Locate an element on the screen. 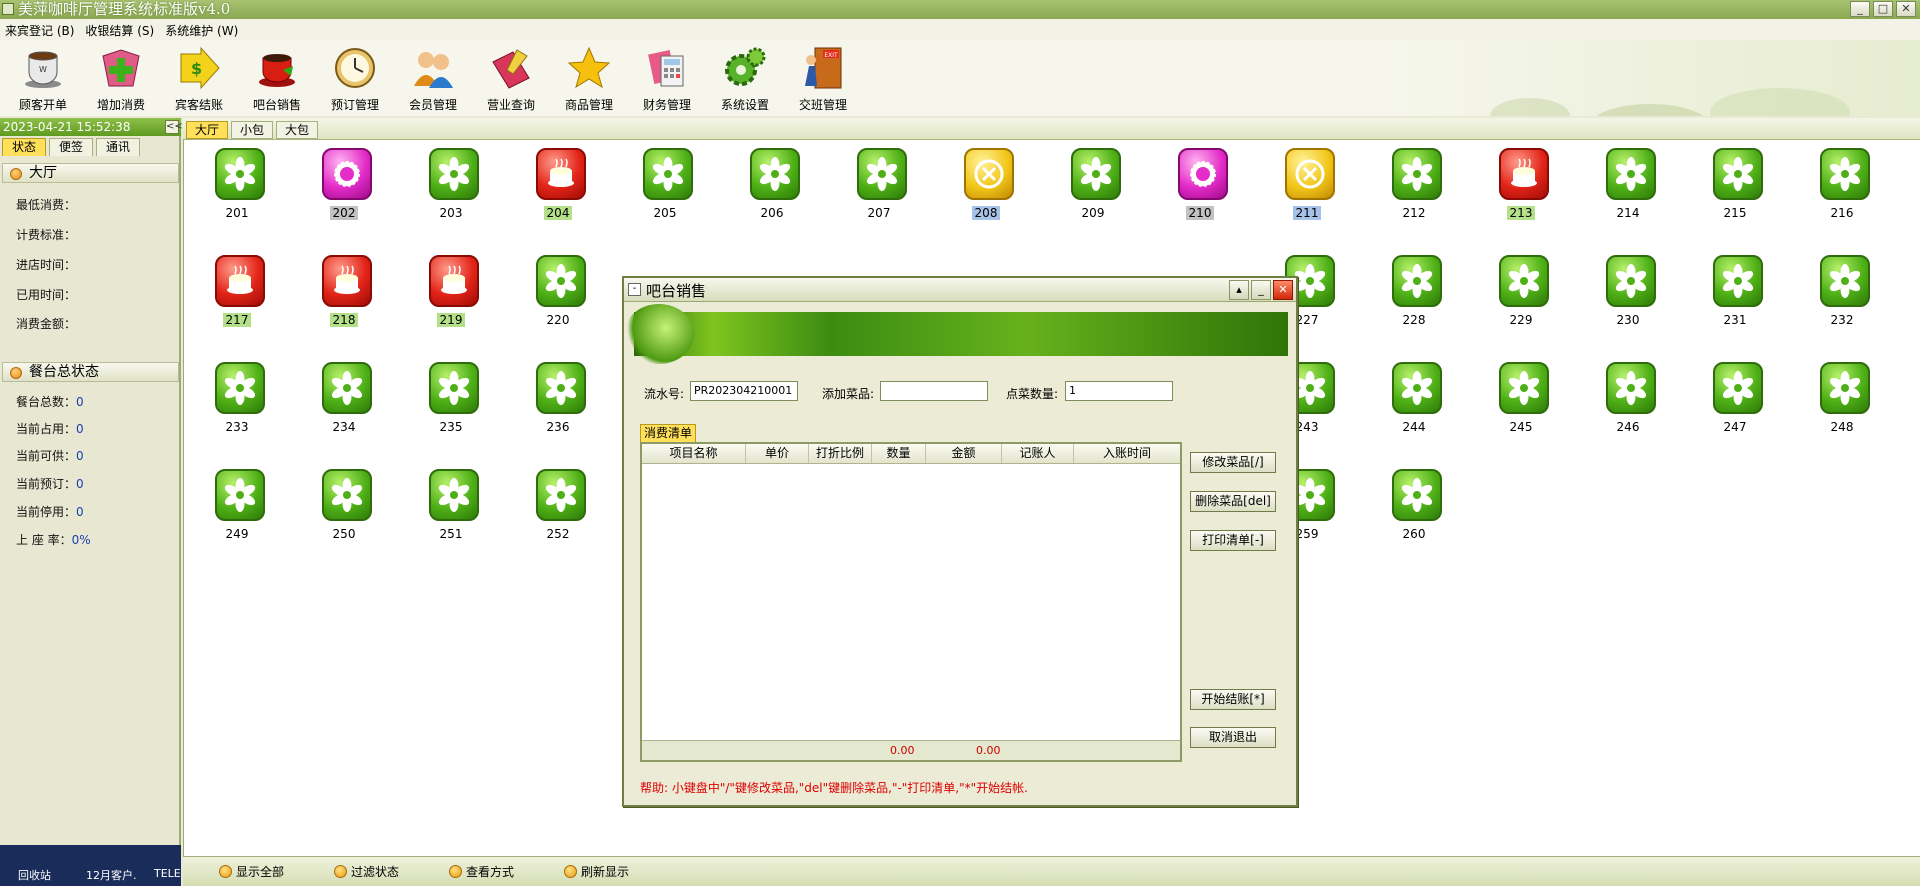  toolbar-customer-open-button: W 顾客开单 is located at coordinates (43, 78).